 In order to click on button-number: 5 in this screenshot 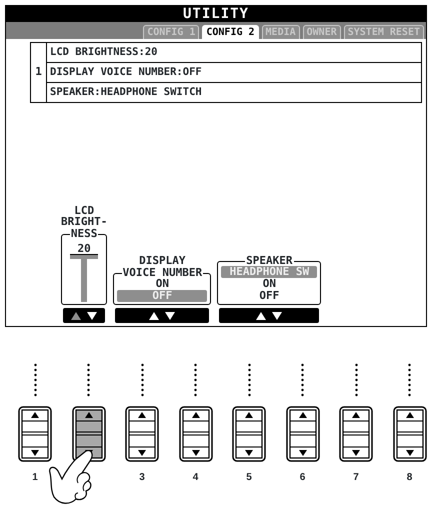, I will do `click(249, 478)`.